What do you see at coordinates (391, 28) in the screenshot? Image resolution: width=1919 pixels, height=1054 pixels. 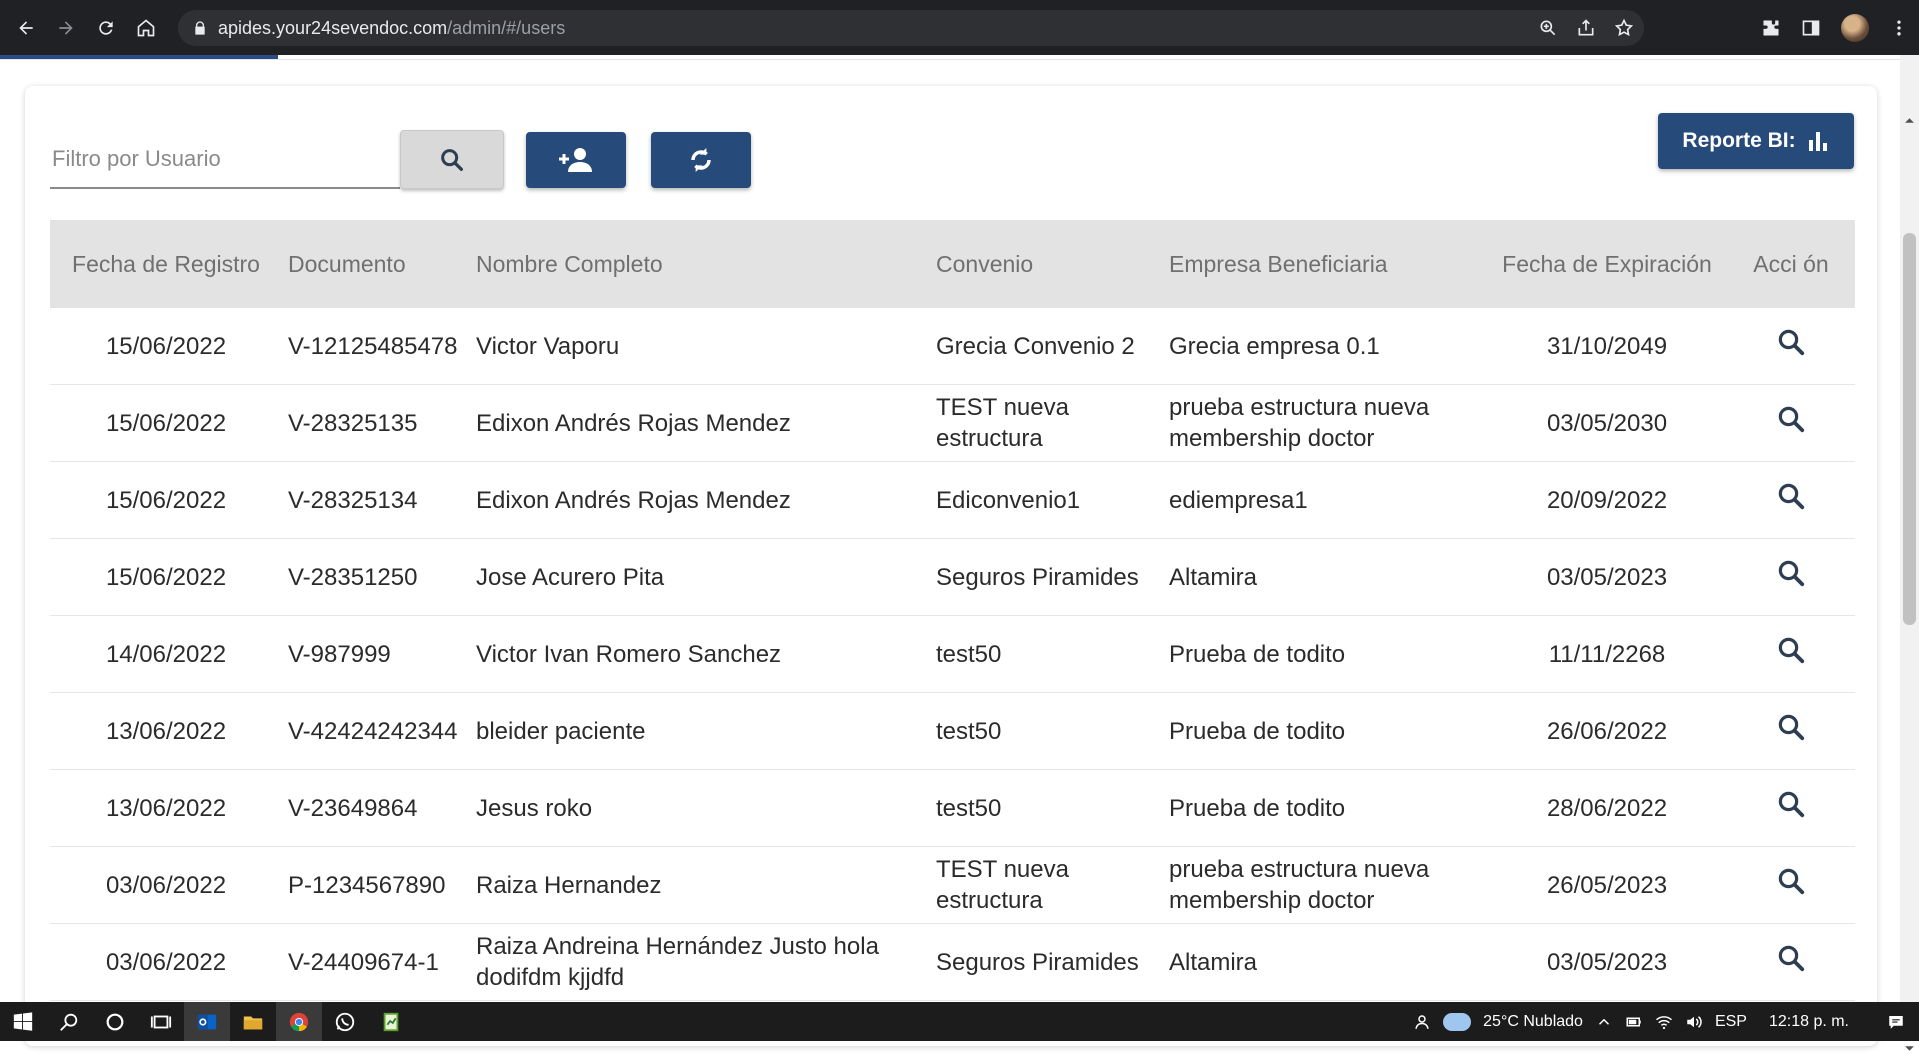 I see `url-text: apides.your24sevendoc.com/admin/#/users` at bounding box center [391, 28].